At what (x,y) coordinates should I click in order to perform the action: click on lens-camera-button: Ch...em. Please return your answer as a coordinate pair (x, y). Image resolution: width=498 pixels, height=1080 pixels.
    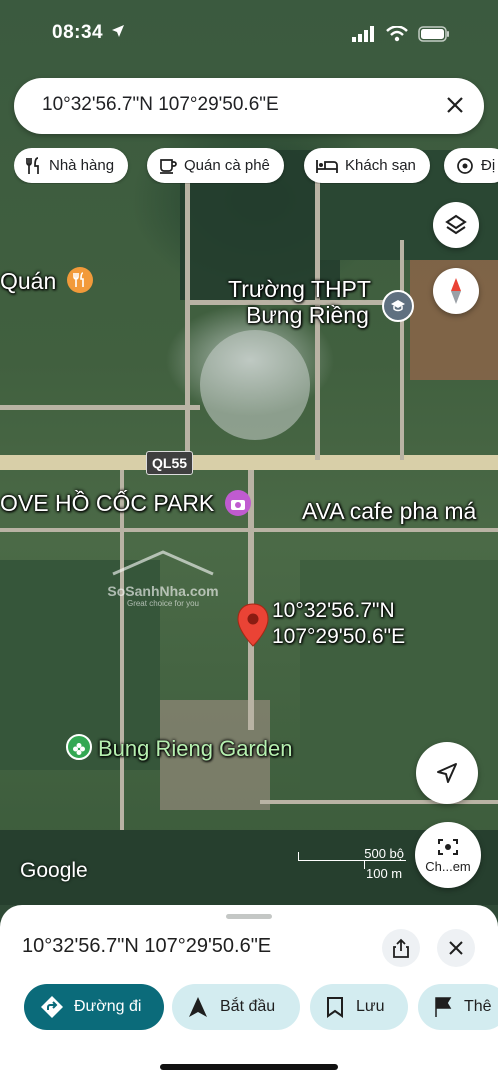
    Looking at the image, I should click on (448, 855).